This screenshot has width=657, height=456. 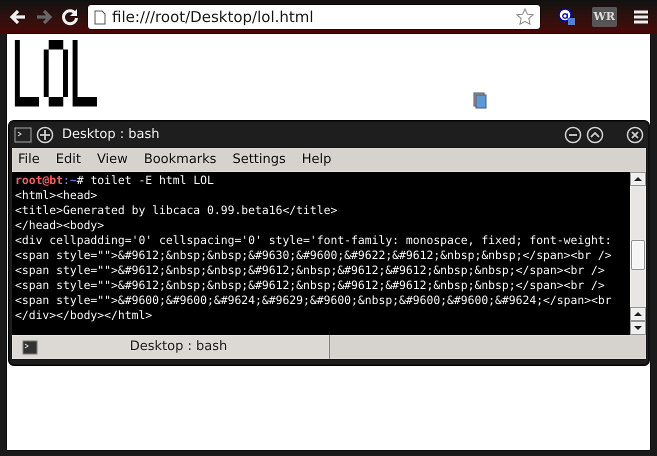 What do you see at coordinates (317, 160) in the screenshot?
I see `menu-item: Help` at bounding box center [317, 160].